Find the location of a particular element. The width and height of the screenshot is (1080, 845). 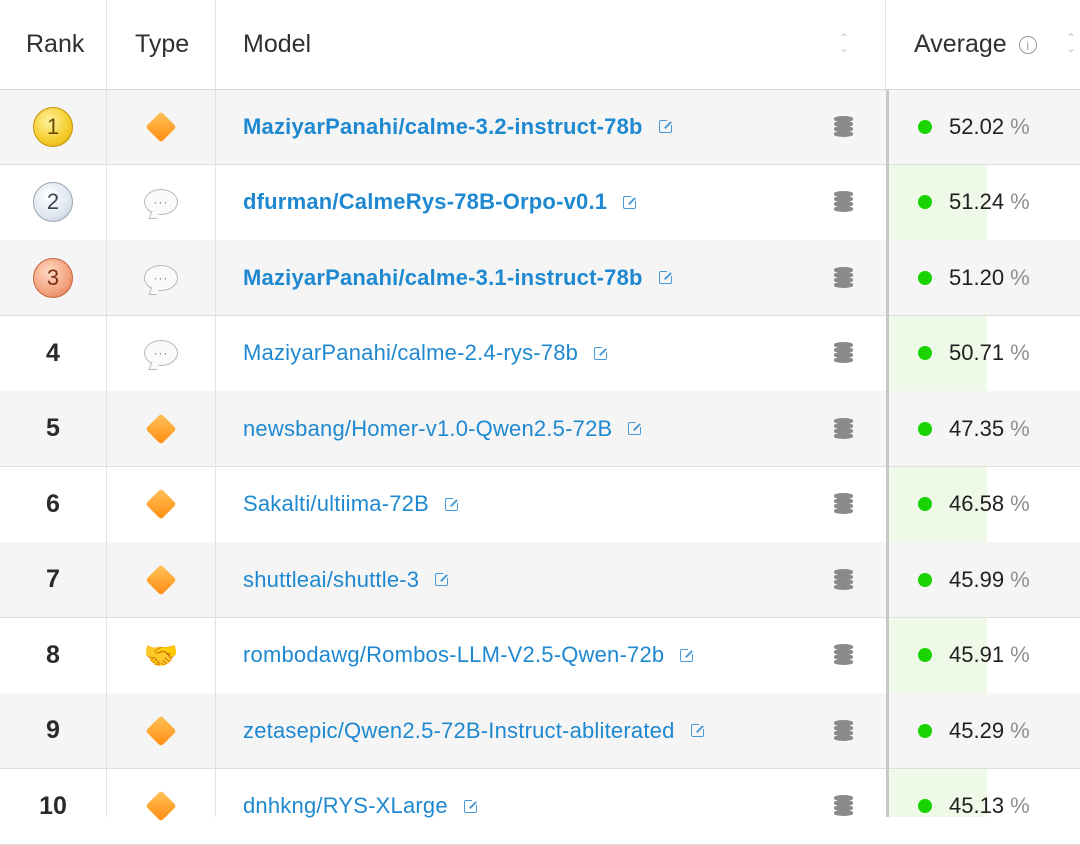

table-row: 6 Sakalti/ultiima-72B 46.58 % is located at coordinates (540, 505).